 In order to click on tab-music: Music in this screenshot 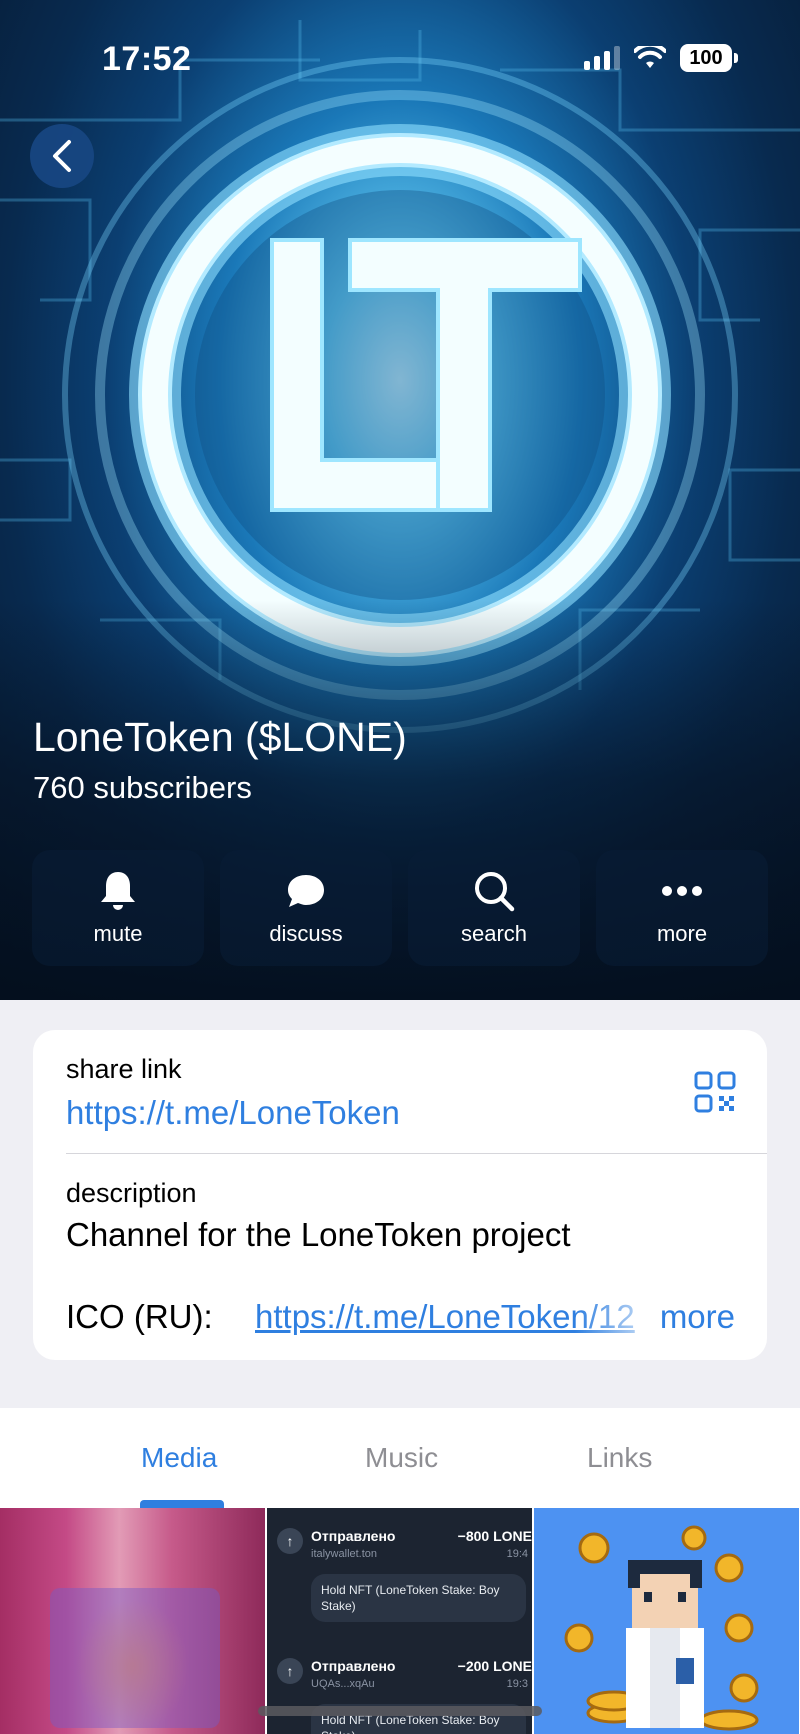, I will do `click(401, 1458)`.